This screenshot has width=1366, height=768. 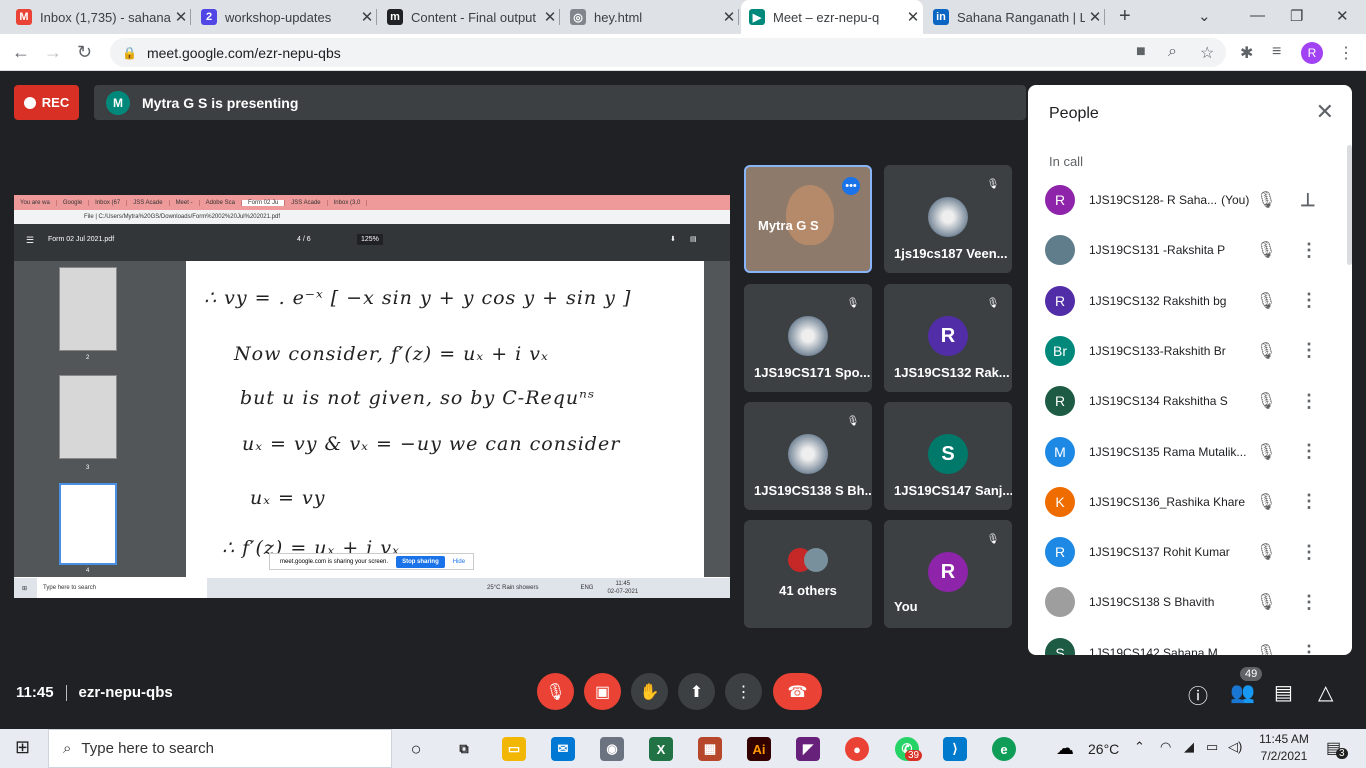 What do you see at coordinates (147, 748) in the screenshot?
I see `taskbar-search-text: Type here to search` at bounding box center [147, 748].